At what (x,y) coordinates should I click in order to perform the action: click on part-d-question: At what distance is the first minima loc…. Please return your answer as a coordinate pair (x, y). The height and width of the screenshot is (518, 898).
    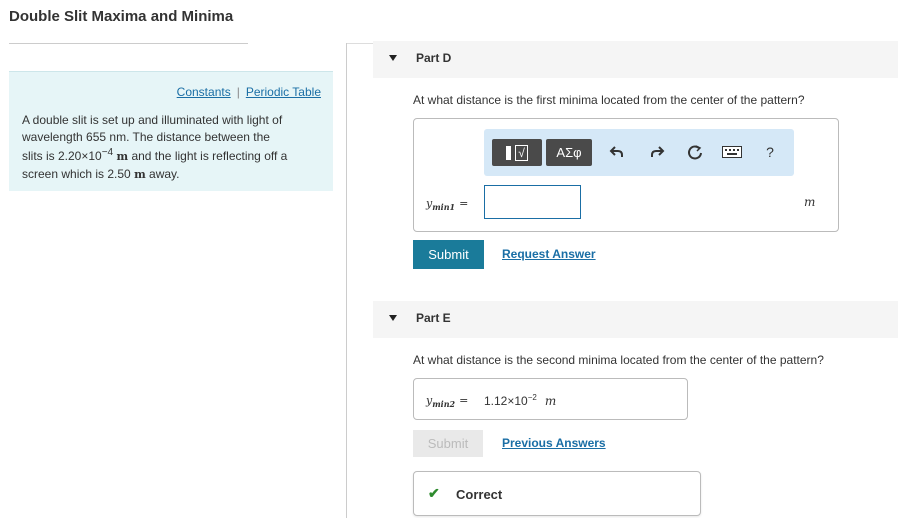
    Looking at the image, I should click on (609, 100).